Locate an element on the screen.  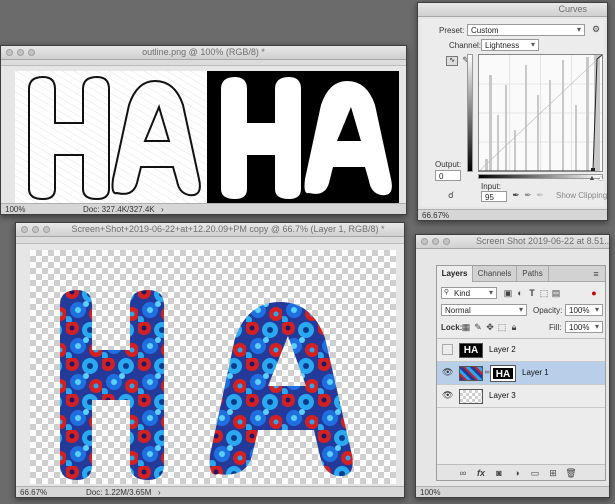
title-bar: outline.png @ 100% (RGB/8) * is located at coordinates (203, 53).